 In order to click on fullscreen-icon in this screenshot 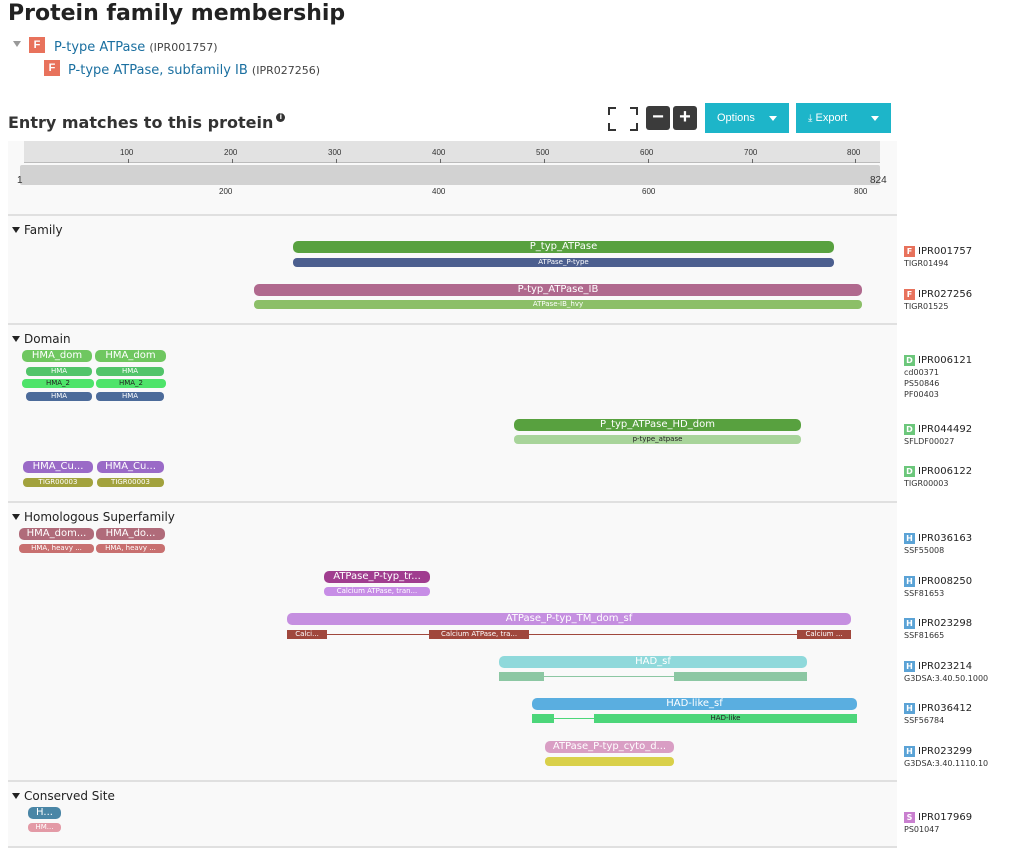, I will do `click(623, 119)`.